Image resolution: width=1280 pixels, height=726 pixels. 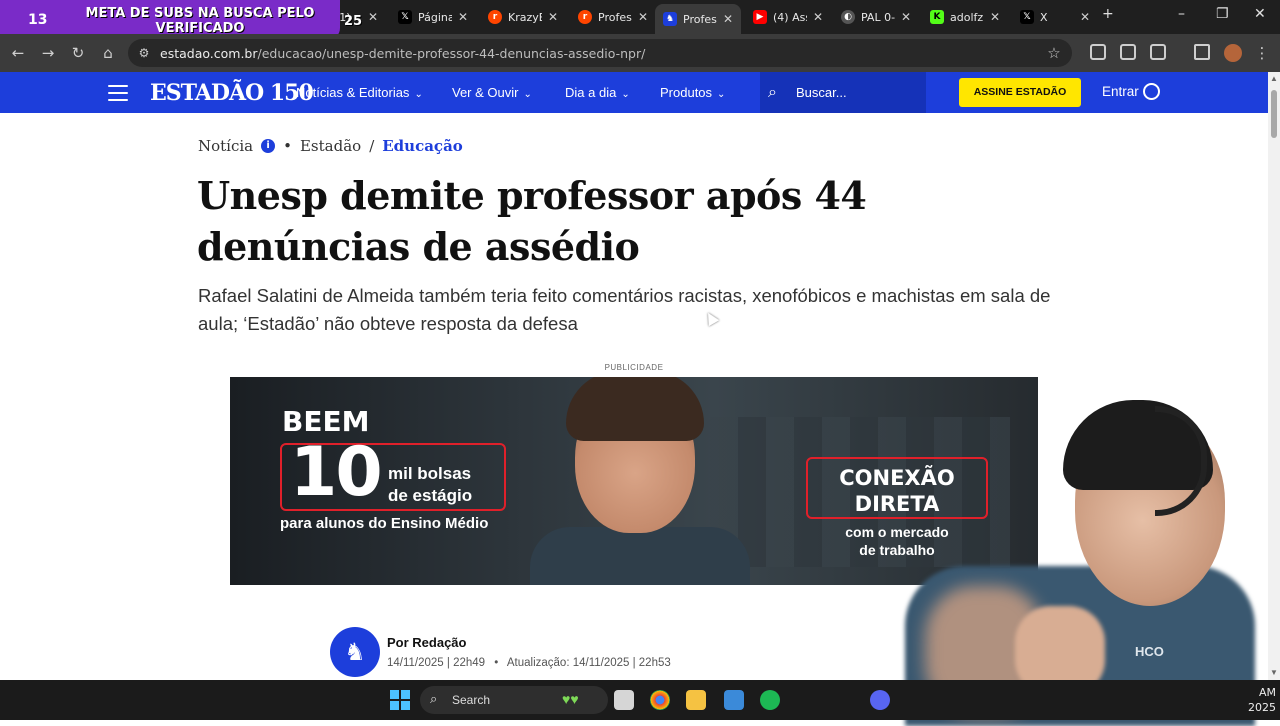 I want to click on file-explorer-icon, so click(x=696, y=700).